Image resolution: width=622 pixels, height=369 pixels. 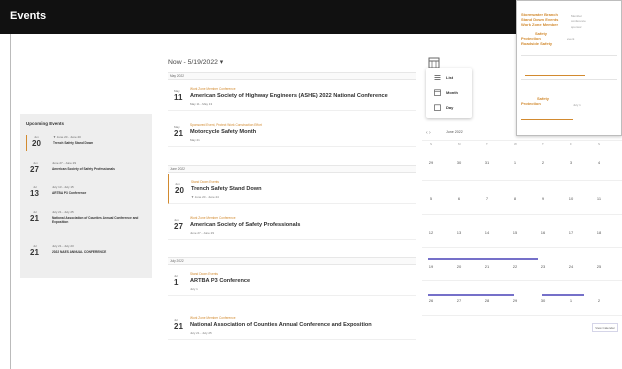 What do you see at coordinates (459, 300) in the screenshot?
I see `calendar-day: 27` at bounding box center [459, 300].